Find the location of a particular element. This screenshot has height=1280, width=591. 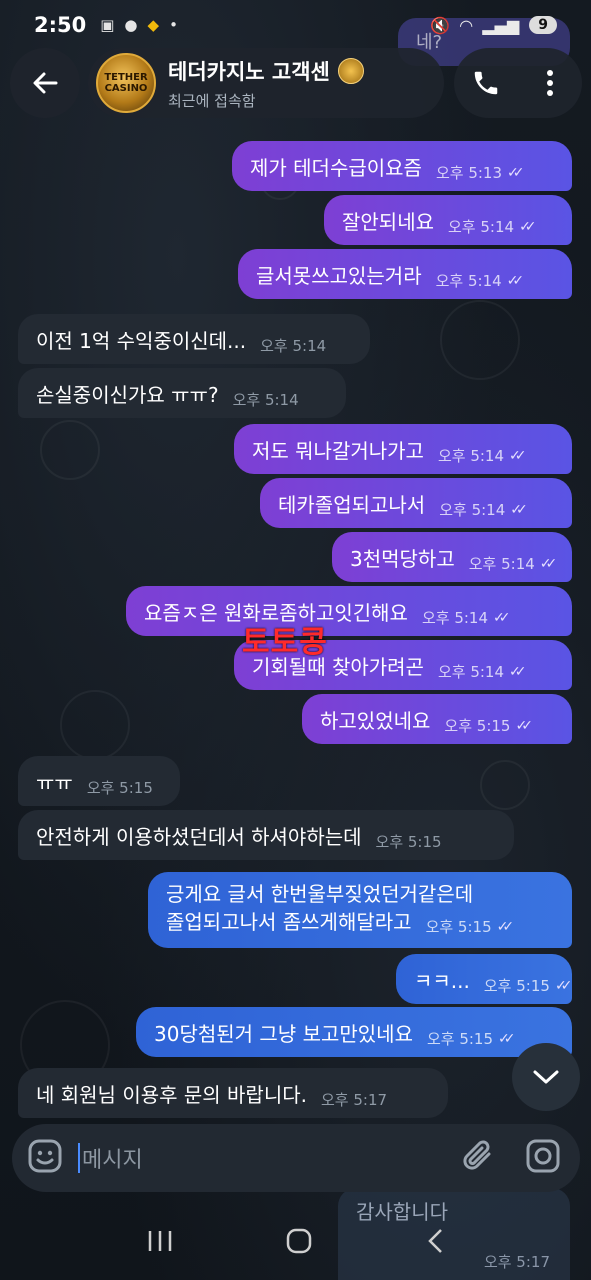

sticker-icon is located at coordinates (45, 1156).